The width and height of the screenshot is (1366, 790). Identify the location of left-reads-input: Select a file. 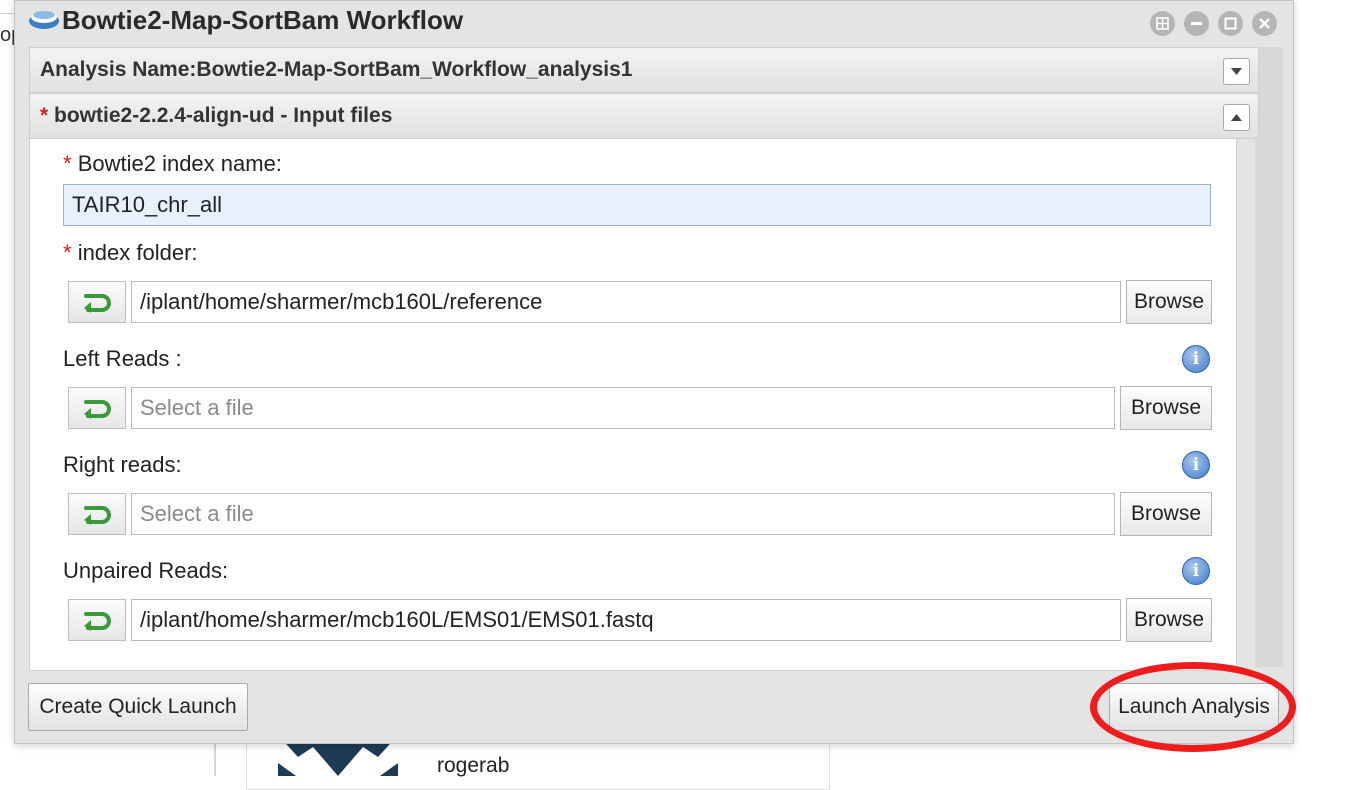
(623, 408).